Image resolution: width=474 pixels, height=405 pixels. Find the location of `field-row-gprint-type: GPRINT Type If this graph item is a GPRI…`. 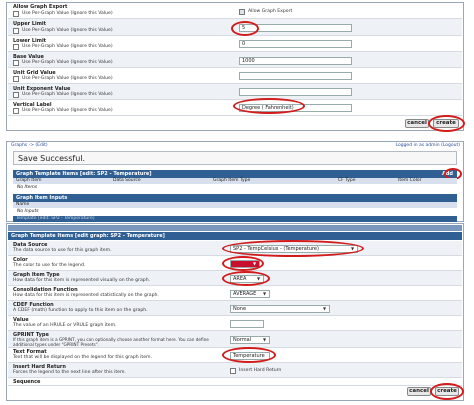

field-row-gprint-type: GPRINT Type If this graph item is a GPRI… is located at coordinates (235, 339).